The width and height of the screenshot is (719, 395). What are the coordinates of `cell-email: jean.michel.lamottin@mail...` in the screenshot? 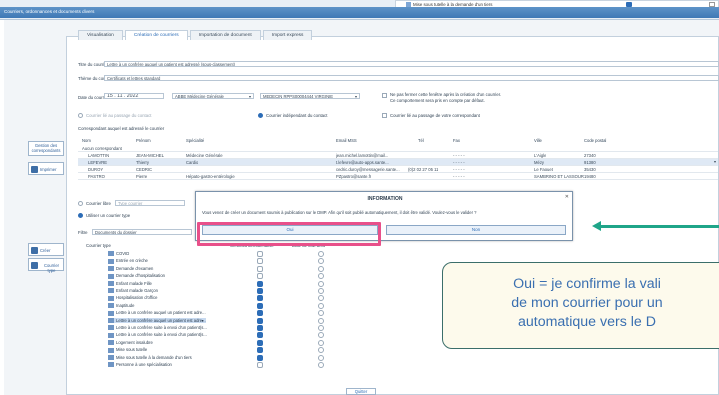 It's located at (362, 155).